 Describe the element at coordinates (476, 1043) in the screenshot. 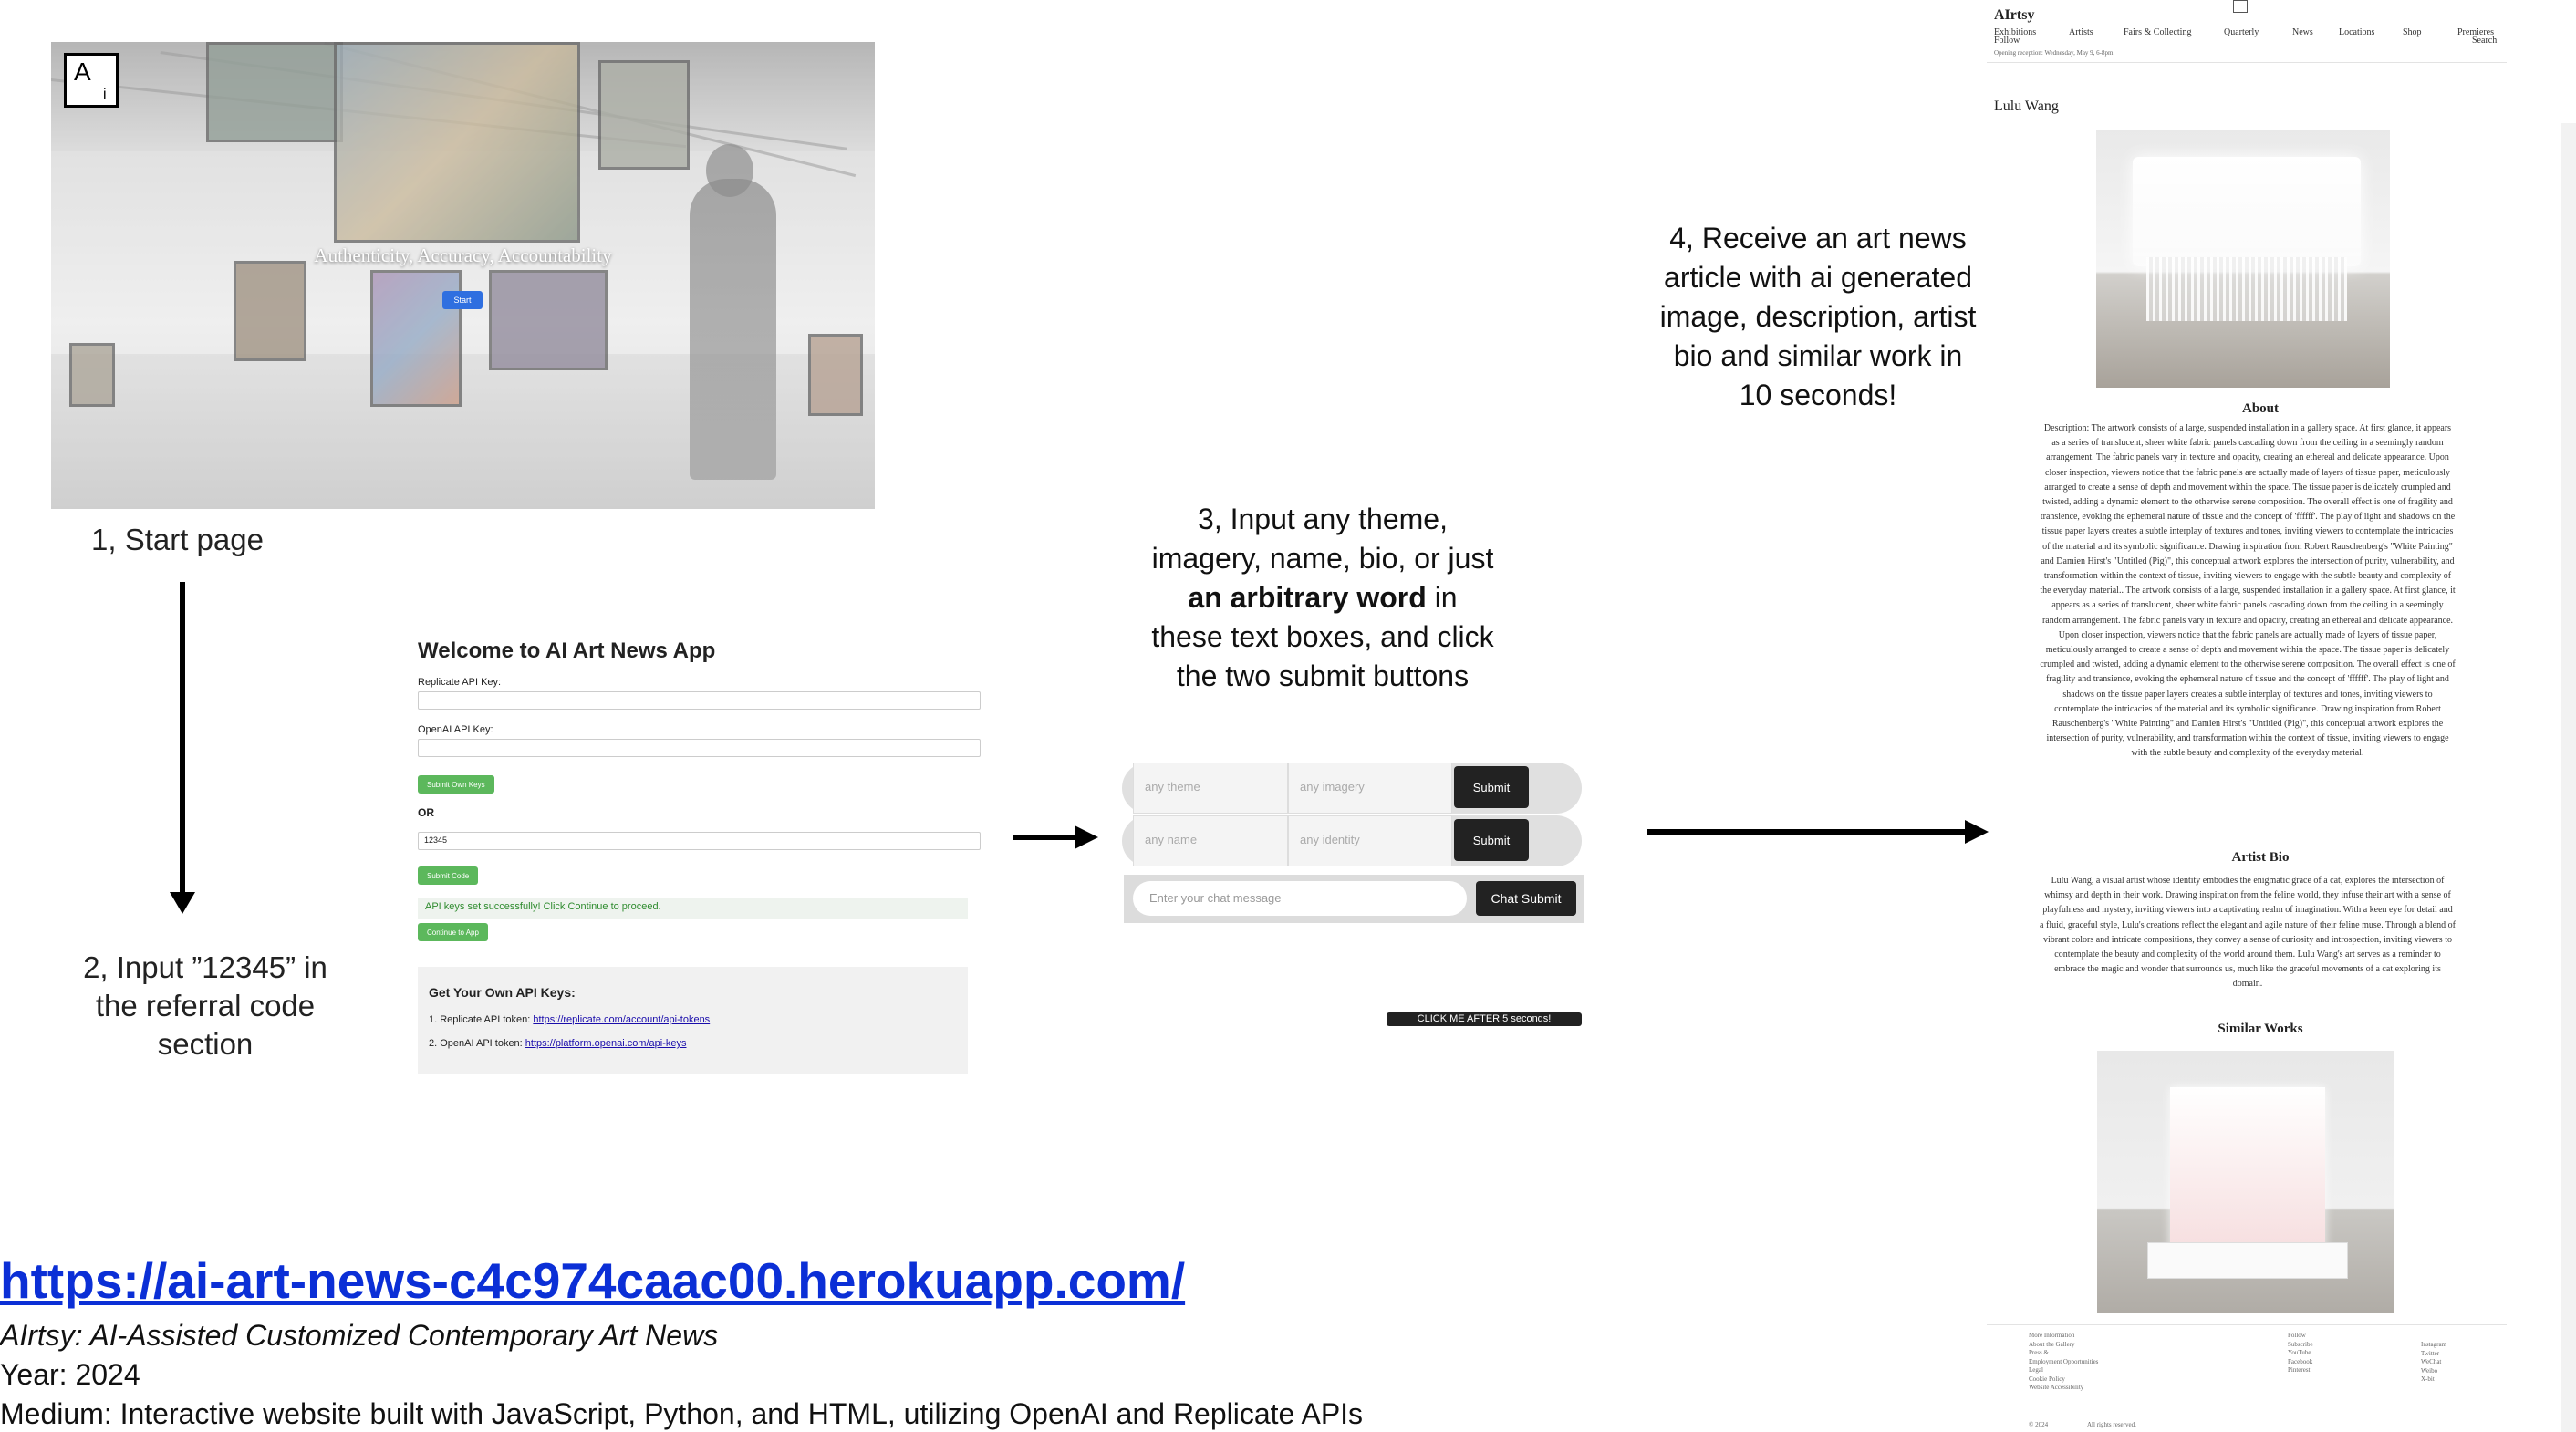

I see `openai-token-text: 2. OpenAI API token:` at that location.